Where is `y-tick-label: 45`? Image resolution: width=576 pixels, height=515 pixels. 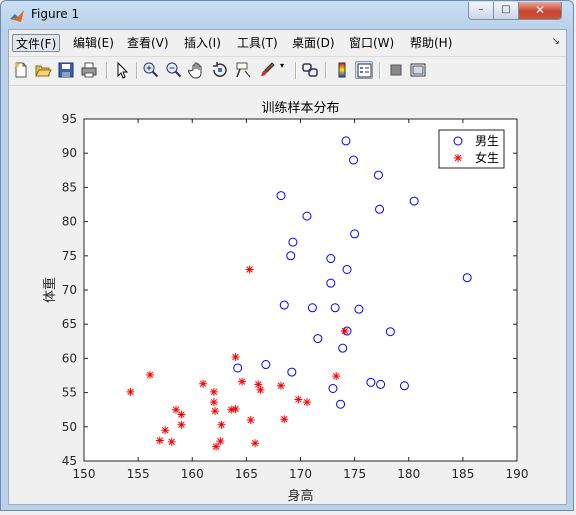
y-tick-label: 45 is located at coordinates (69, 461).